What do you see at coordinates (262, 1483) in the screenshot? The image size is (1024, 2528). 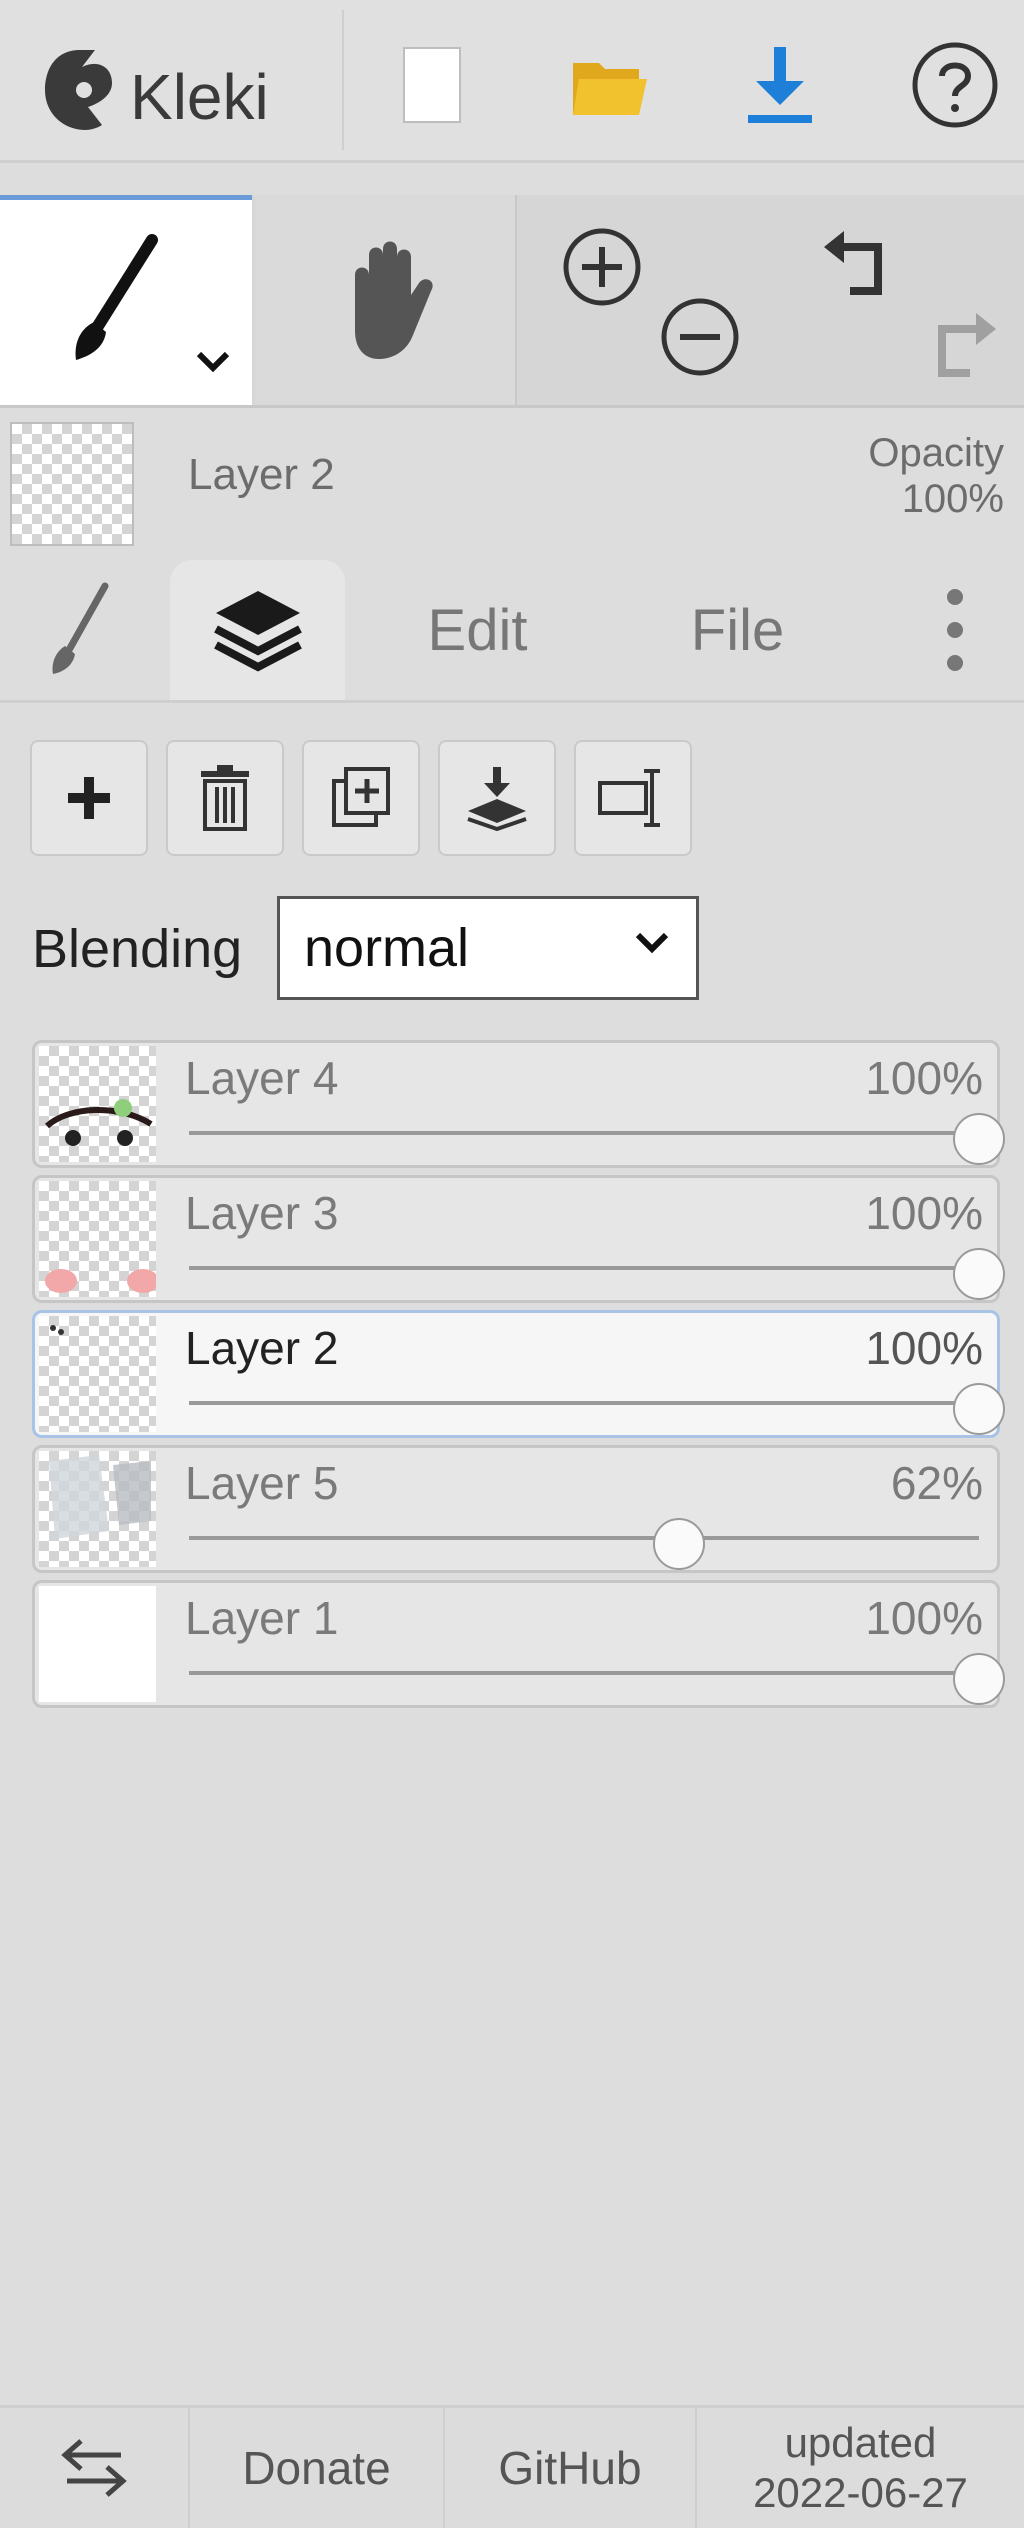 I see `layer-name: Layer 5` at bounding box center [262, 1483].